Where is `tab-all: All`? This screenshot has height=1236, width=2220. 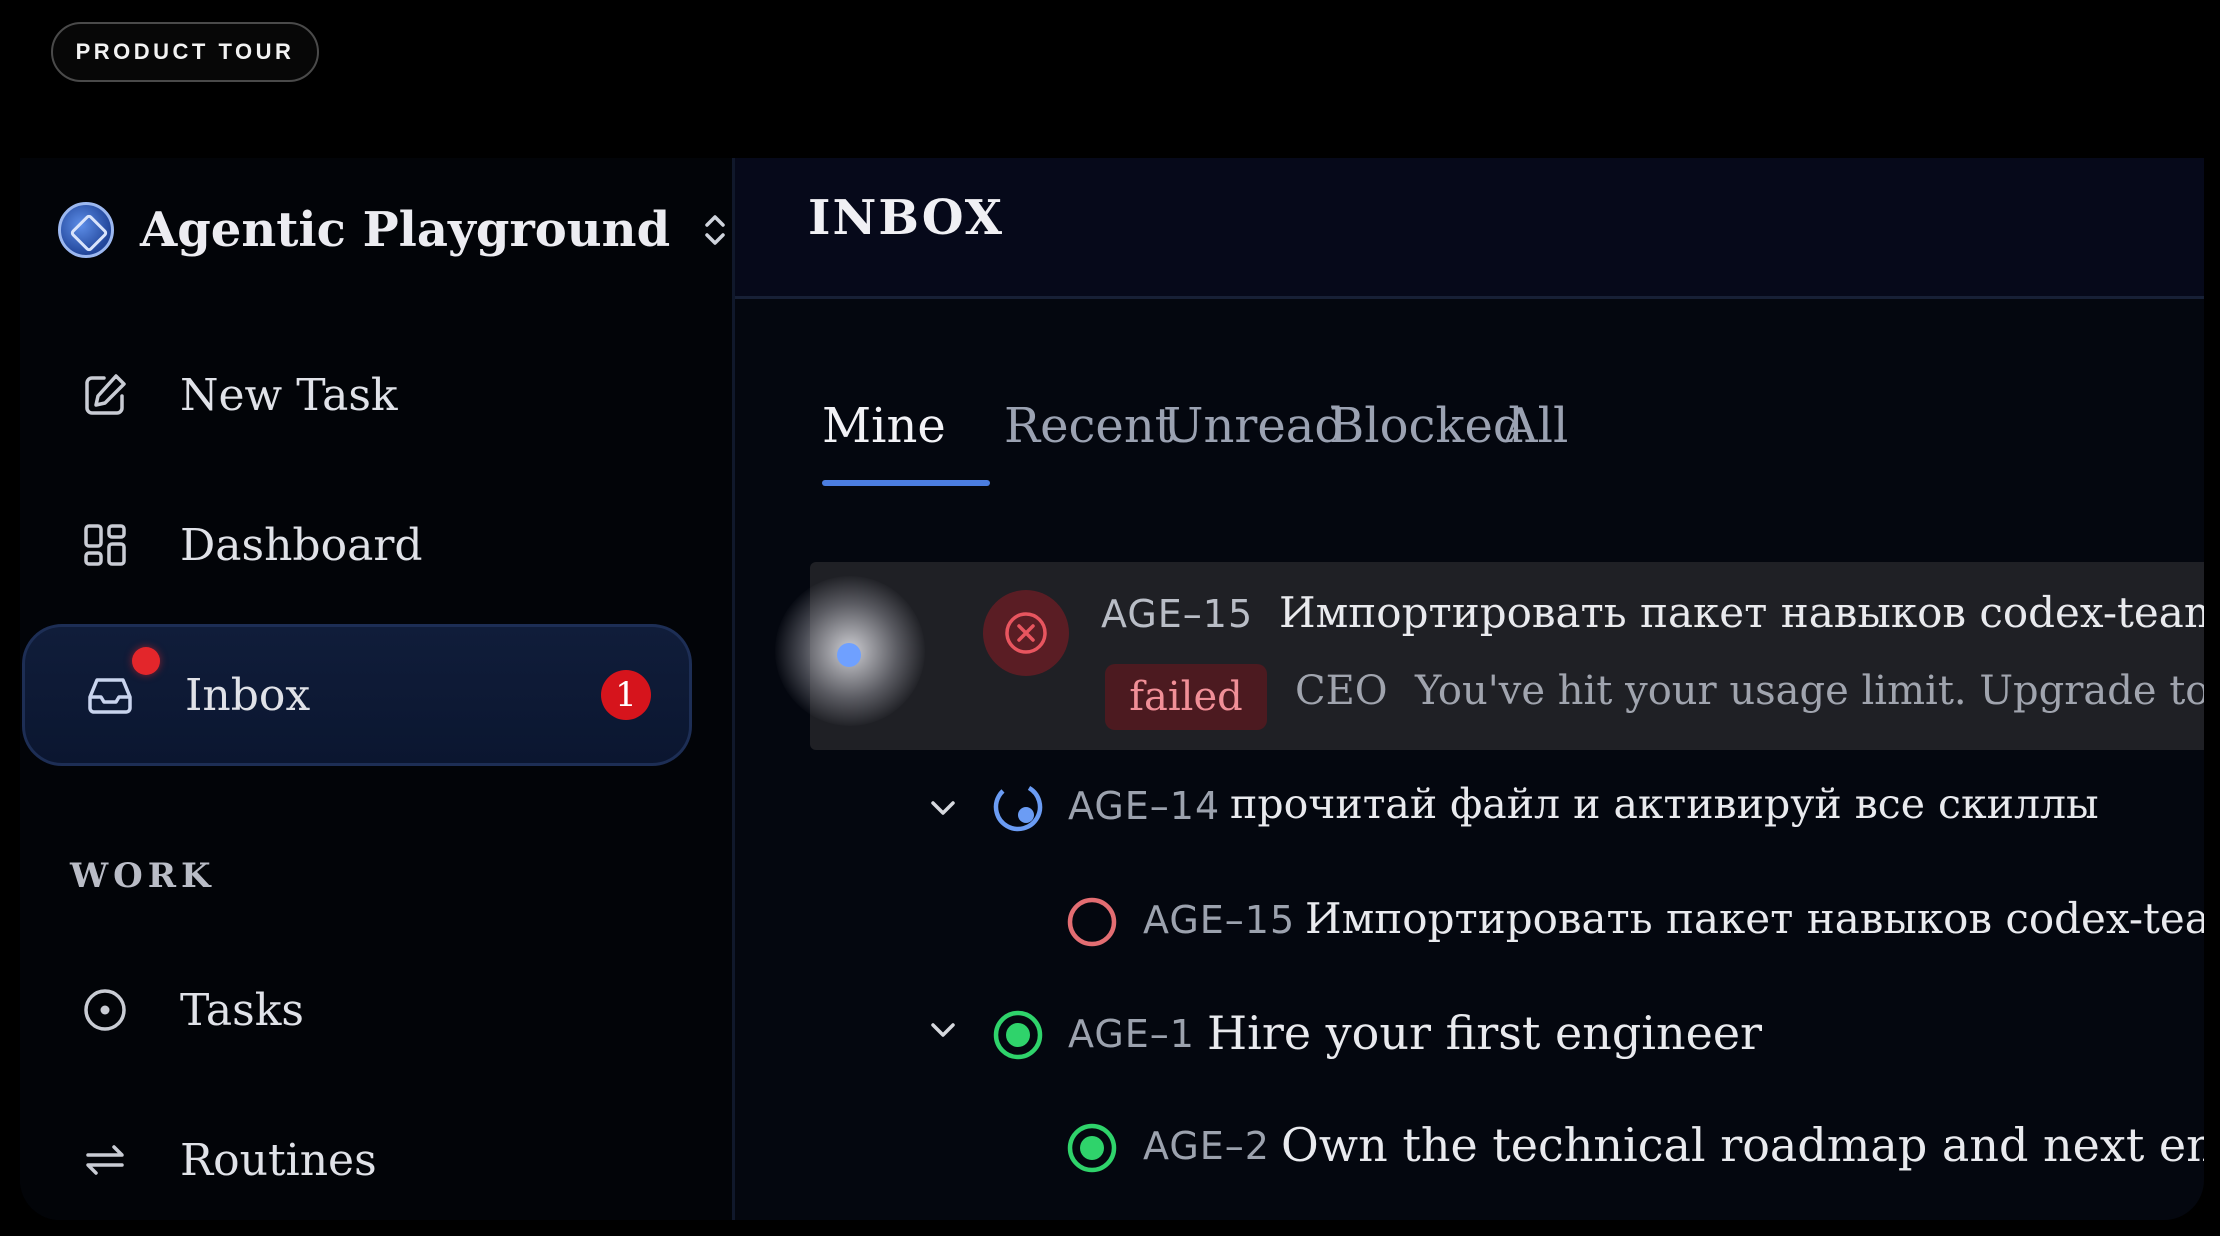
tab-all: All is located at coordinates (1535, 426).